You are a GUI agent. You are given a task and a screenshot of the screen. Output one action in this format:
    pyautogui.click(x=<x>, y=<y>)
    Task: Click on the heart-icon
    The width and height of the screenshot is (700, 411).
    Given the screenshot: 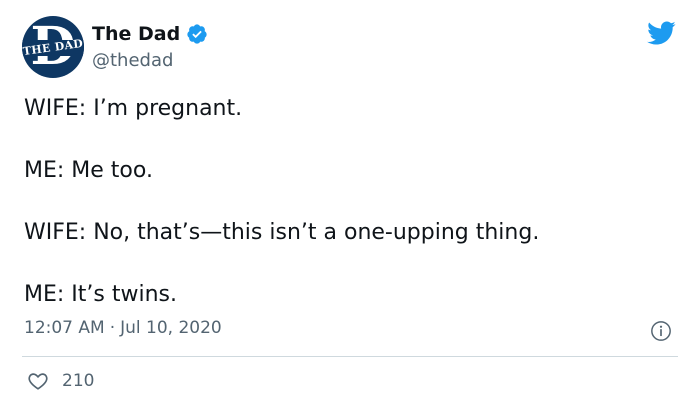 What is the action you would take?
    pyautogui.click(x=38, y=381)
    